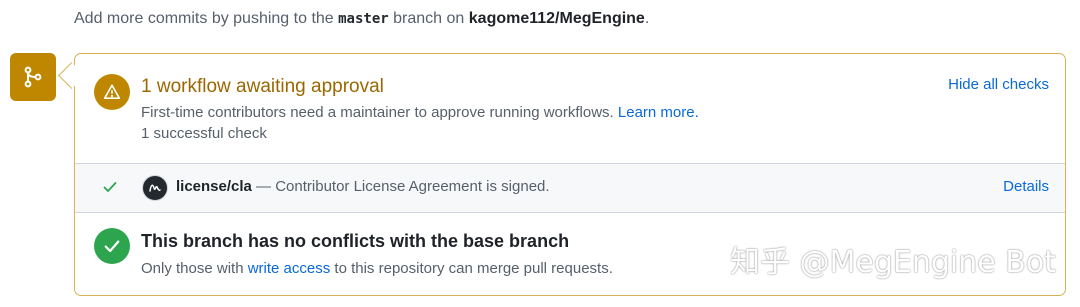  I want to click on write-access-link: write access, so click(289, 268).